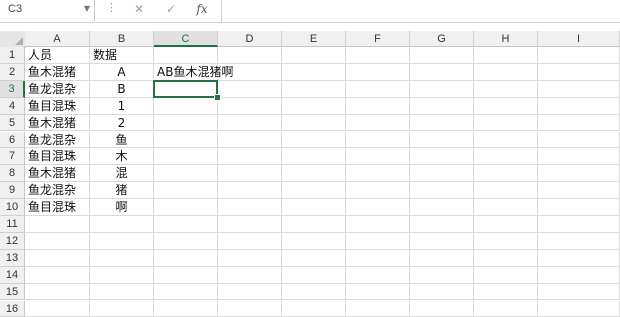 Image resolution: width=620 pixels, height=317 pixels. What do you see at coordinates (186, 224) in the screenshot?
I see `cell-c11` at bounding box center [186, 224].